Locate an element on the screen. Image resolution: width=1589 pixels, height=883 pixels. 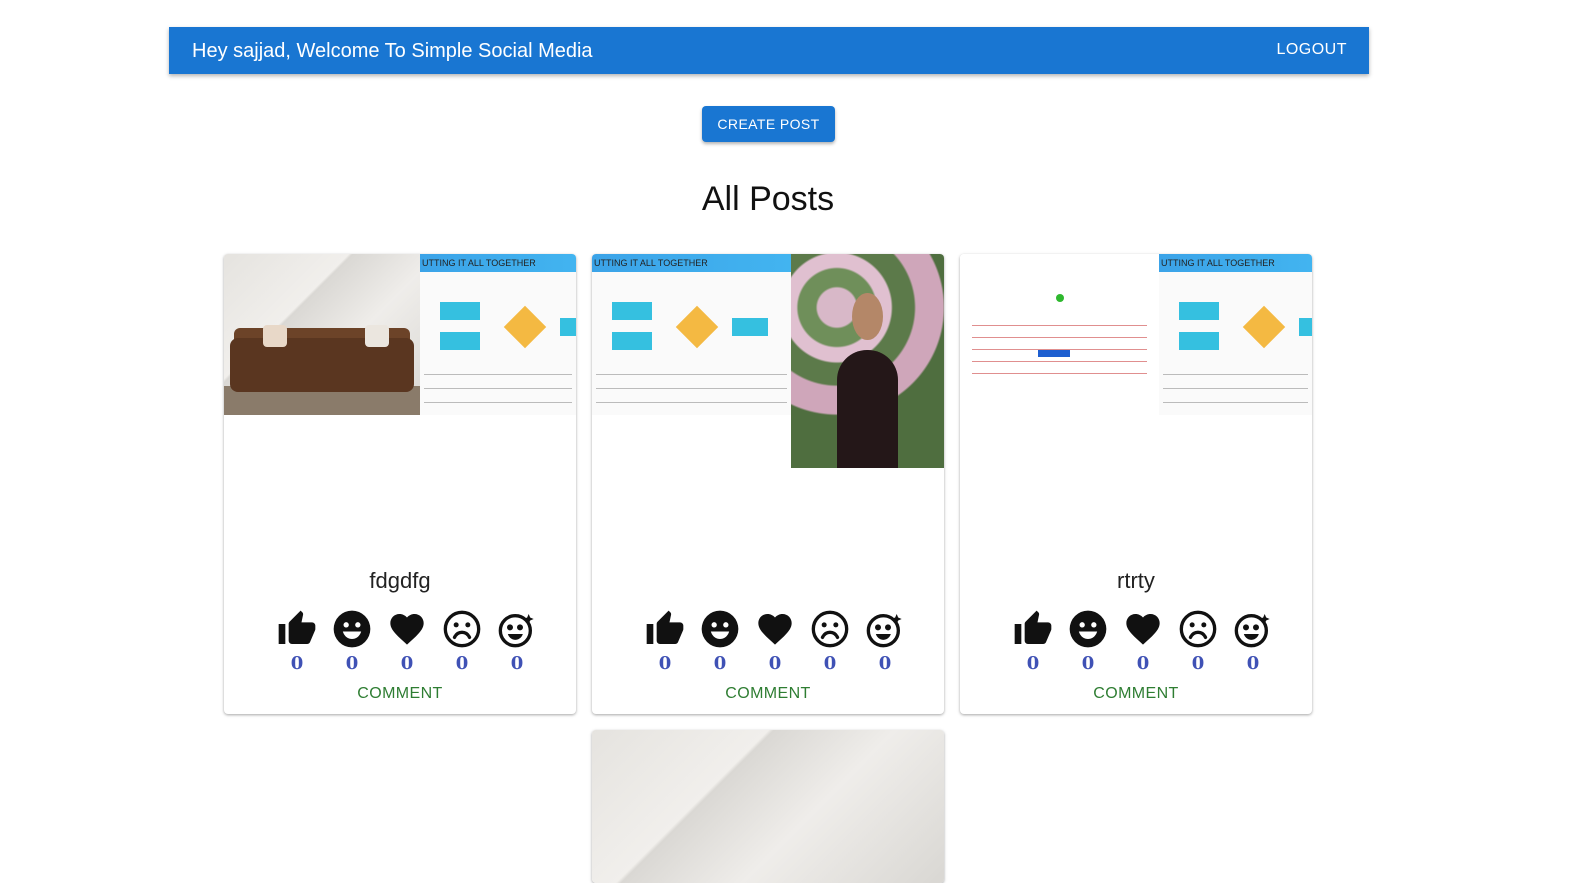
logout-button: LOGOUT is located at coordinates (1311, 50).